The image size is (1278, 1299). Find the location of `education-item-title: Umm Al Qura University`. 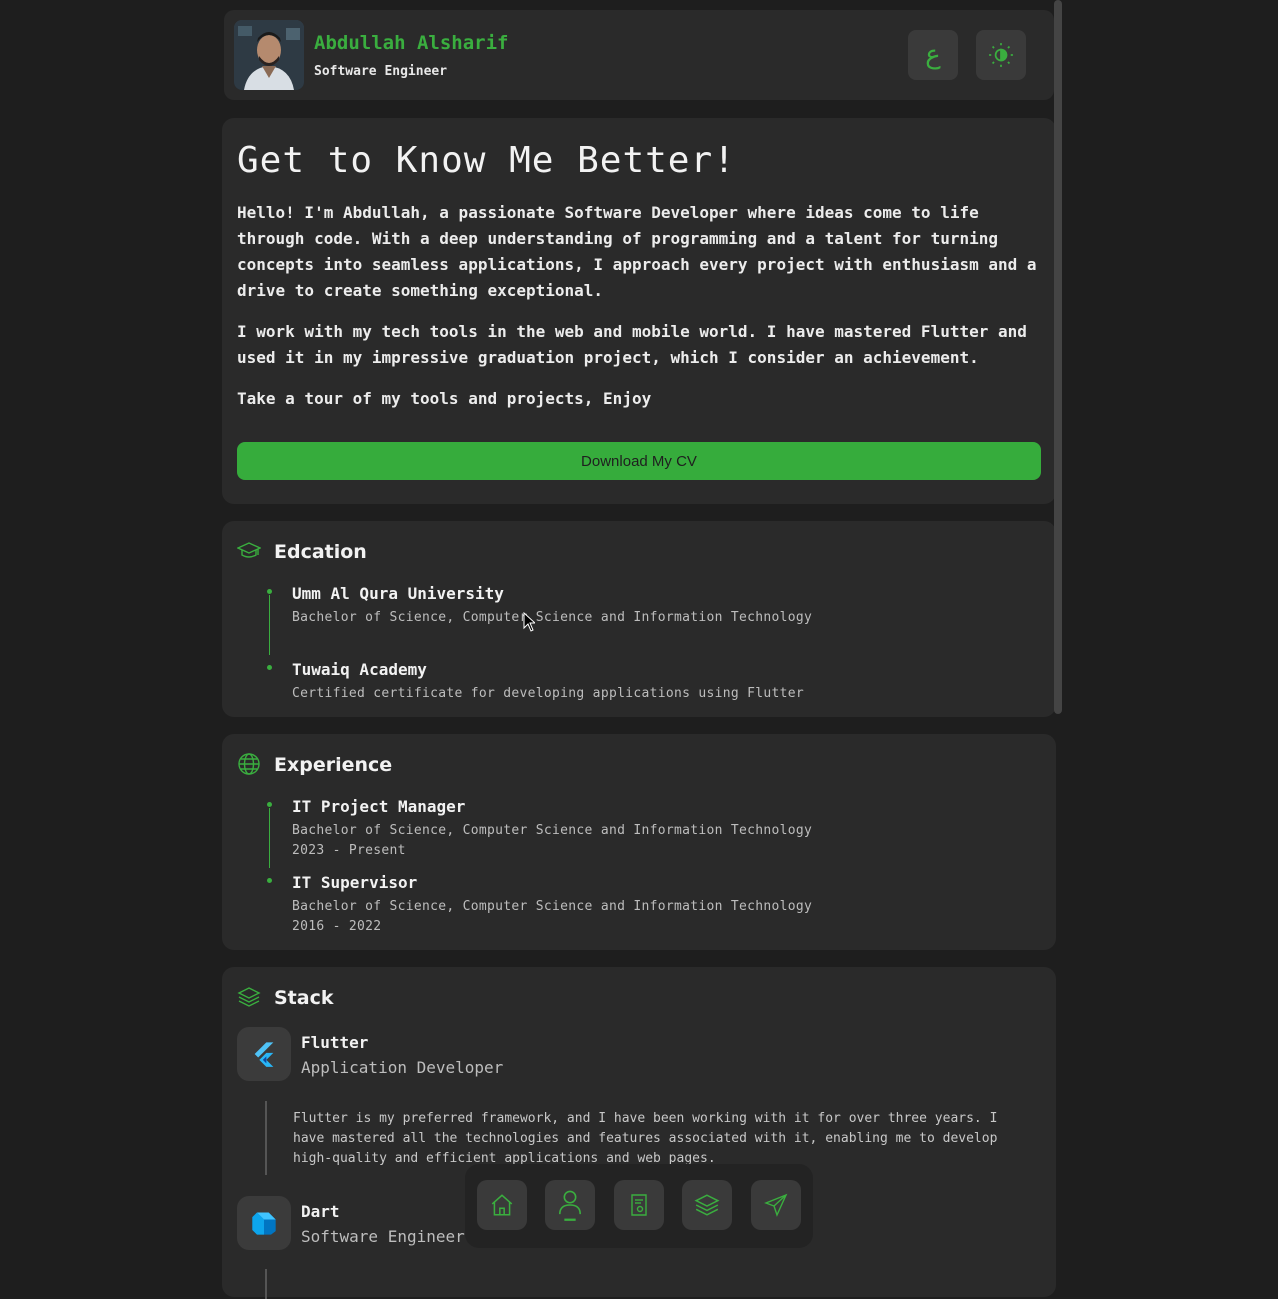

education-item-title: Umm Al Qura University is located at coordinates (398, 593).